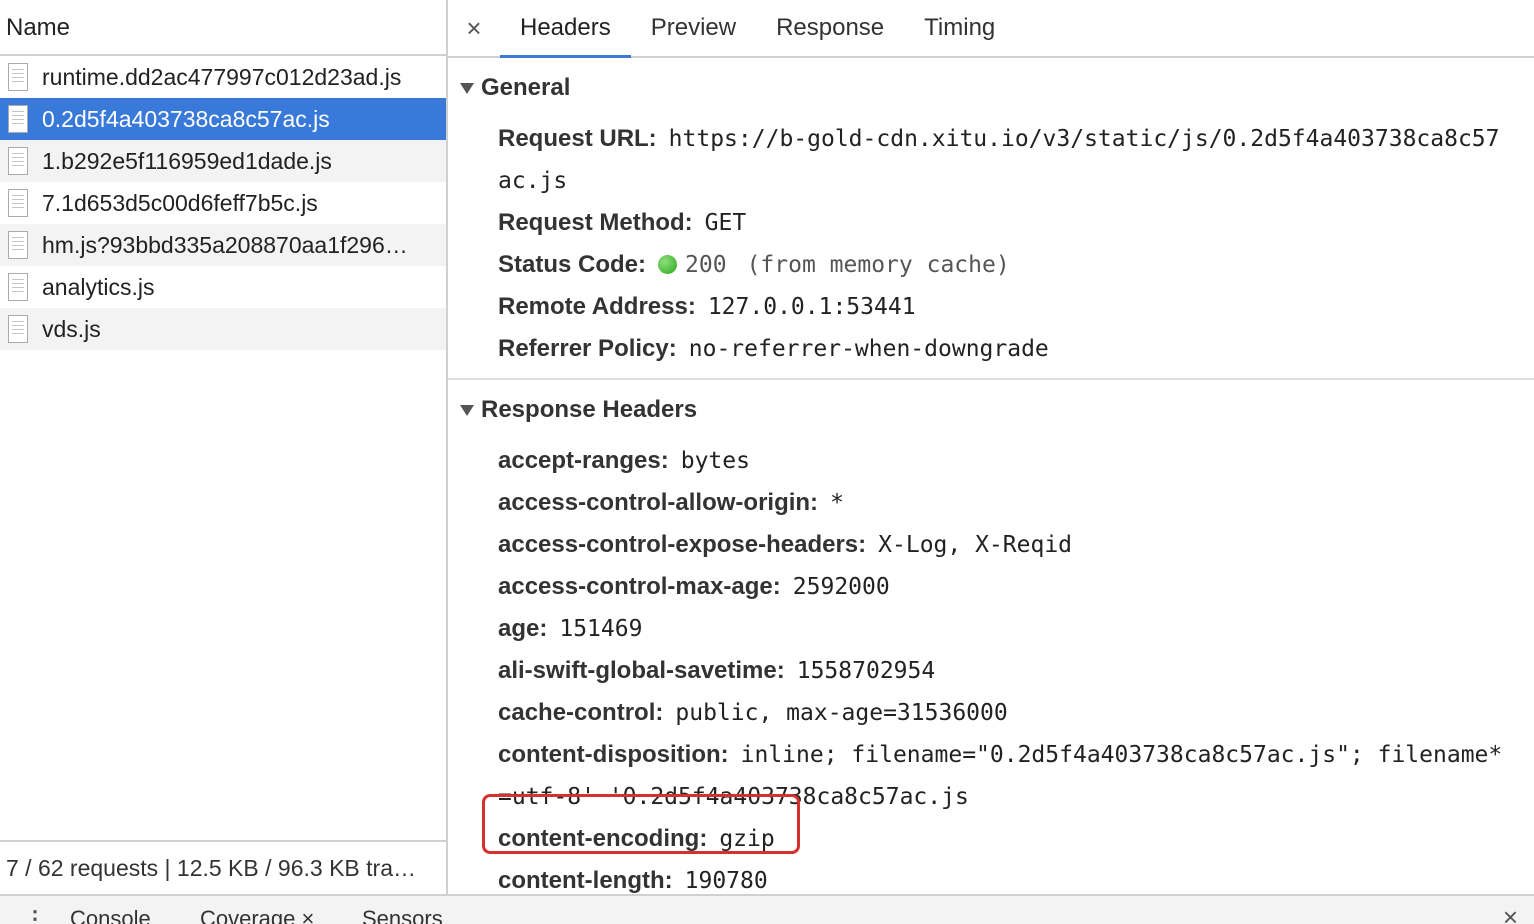  What do you see at coordinates (837, 503) in the screenshot?
I see `header-value: *` at bounding box center [837, 503].